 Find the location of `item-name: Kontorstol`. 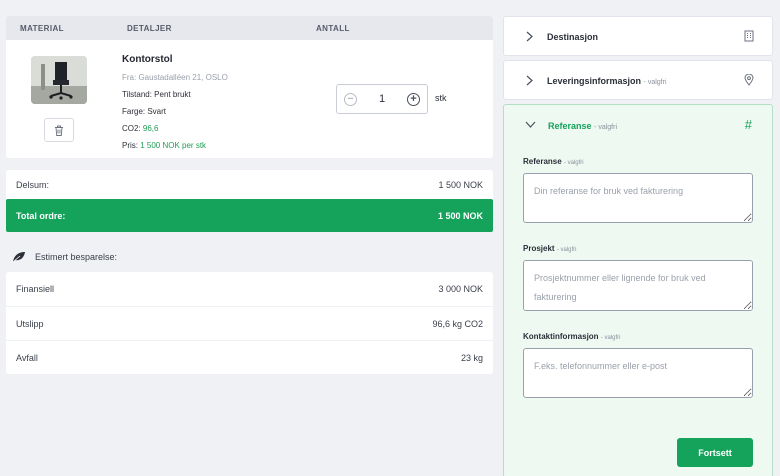

item-name: Kontorstol is located at coordinates (147, 59).